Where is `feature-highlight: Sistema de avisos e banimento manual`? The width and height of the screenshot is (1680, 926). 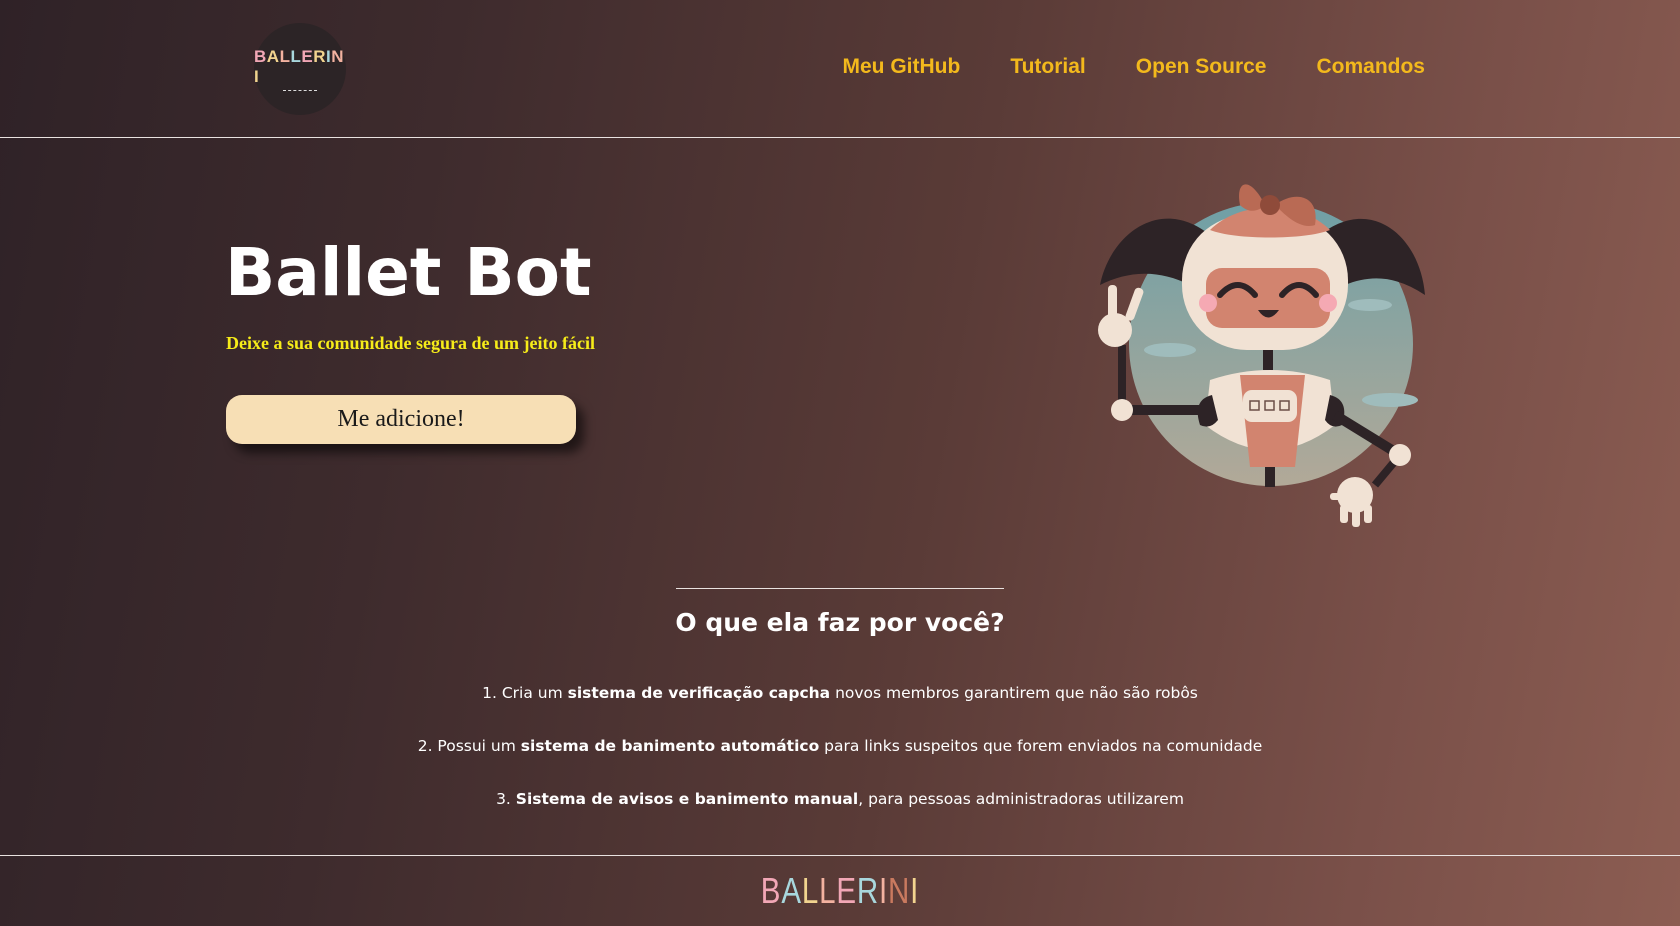 feature-highlight: Sistema de avisos e banimento manual is located at coordinates (687, 799).